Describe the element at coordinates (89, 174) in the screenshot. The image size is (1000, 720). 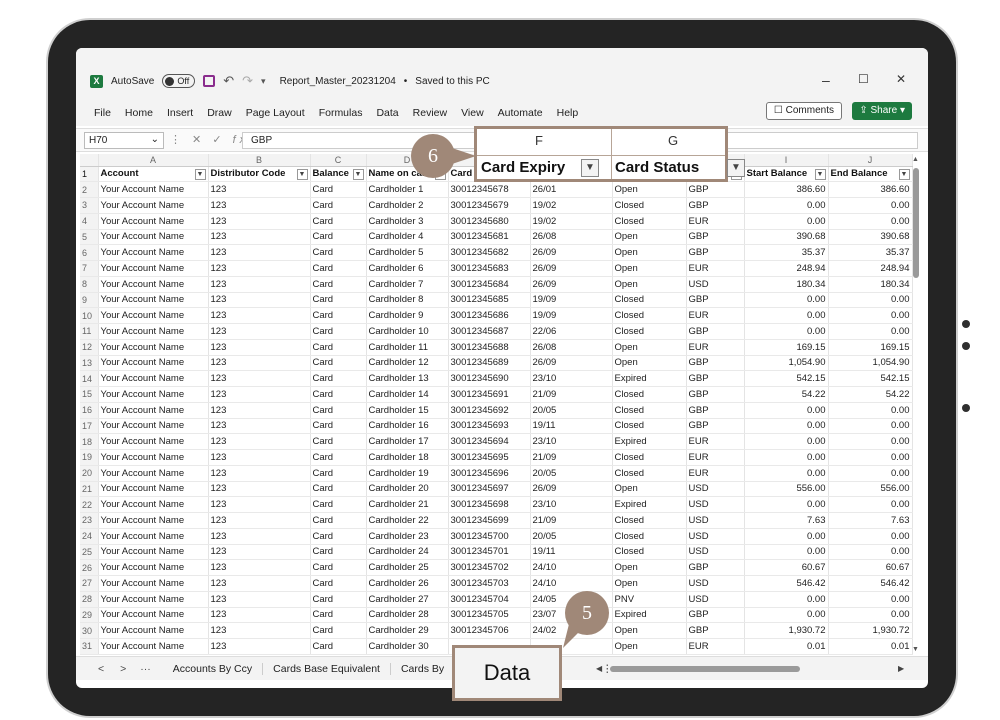
I see `row-number: 1` at that location.